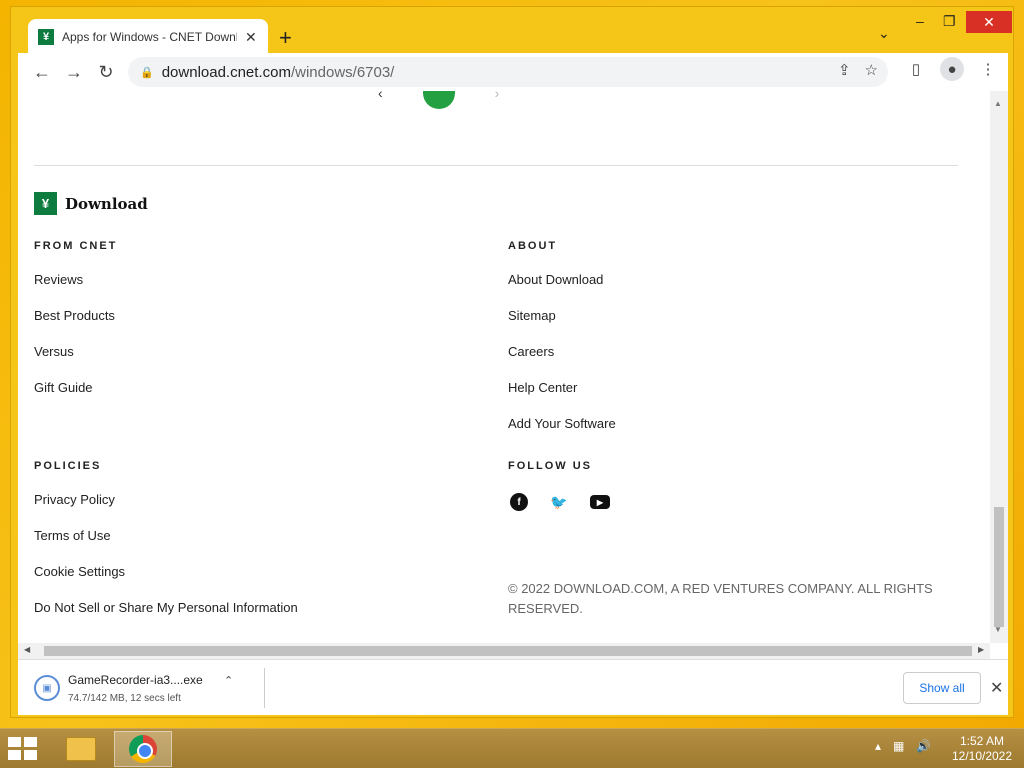 The image size is (1024, 768). Describe the element at coordinates (532, 315) in the screenshot. I see `link-sitemap: Sitemap` at that location.